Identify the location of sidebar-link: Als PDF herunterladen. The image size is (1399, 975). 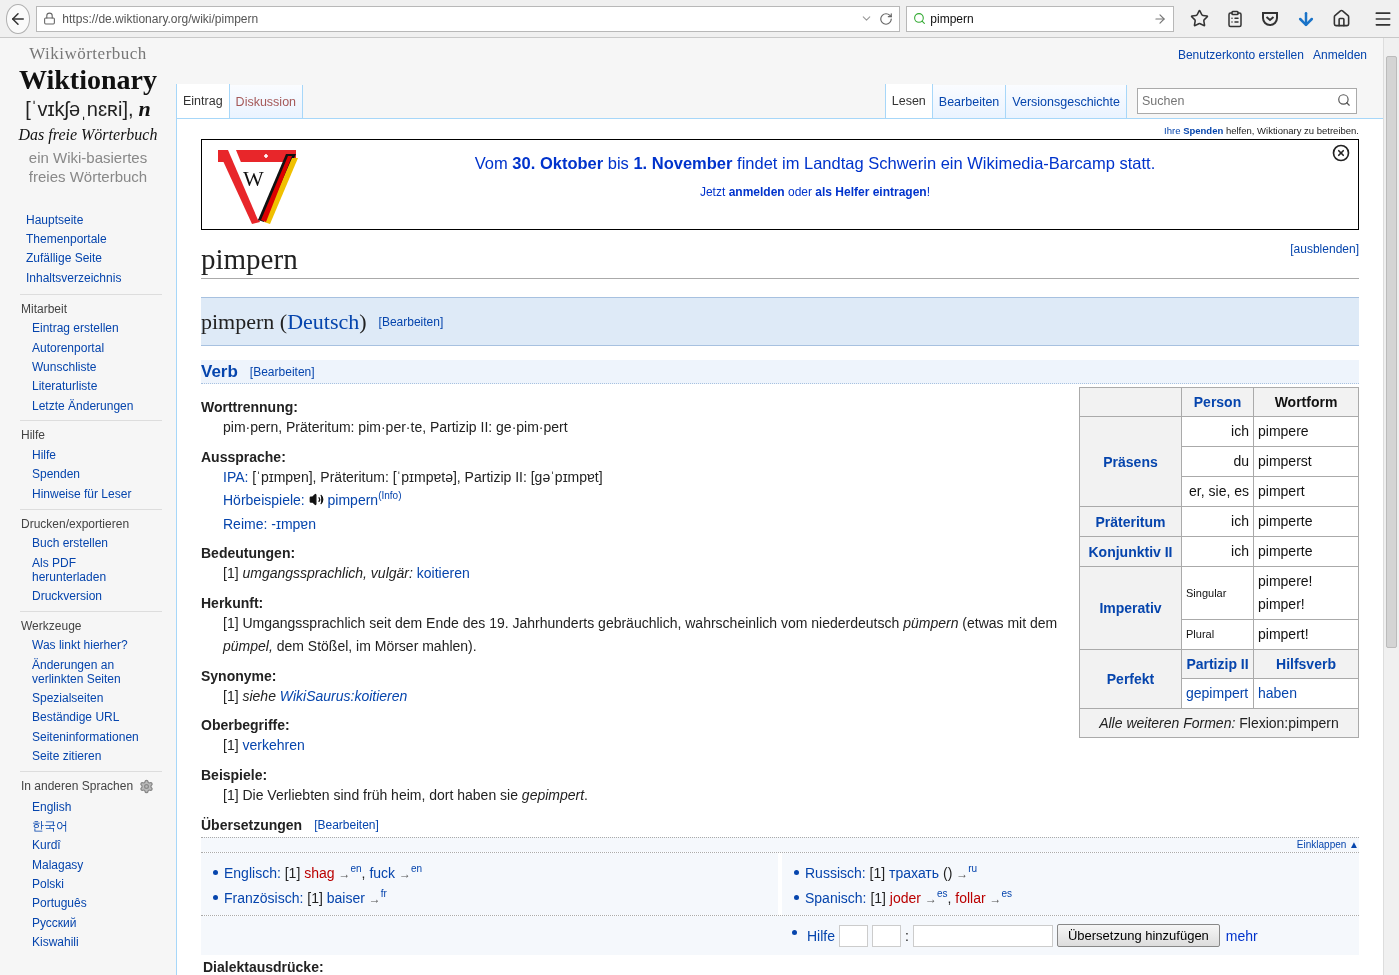
(88, 569).